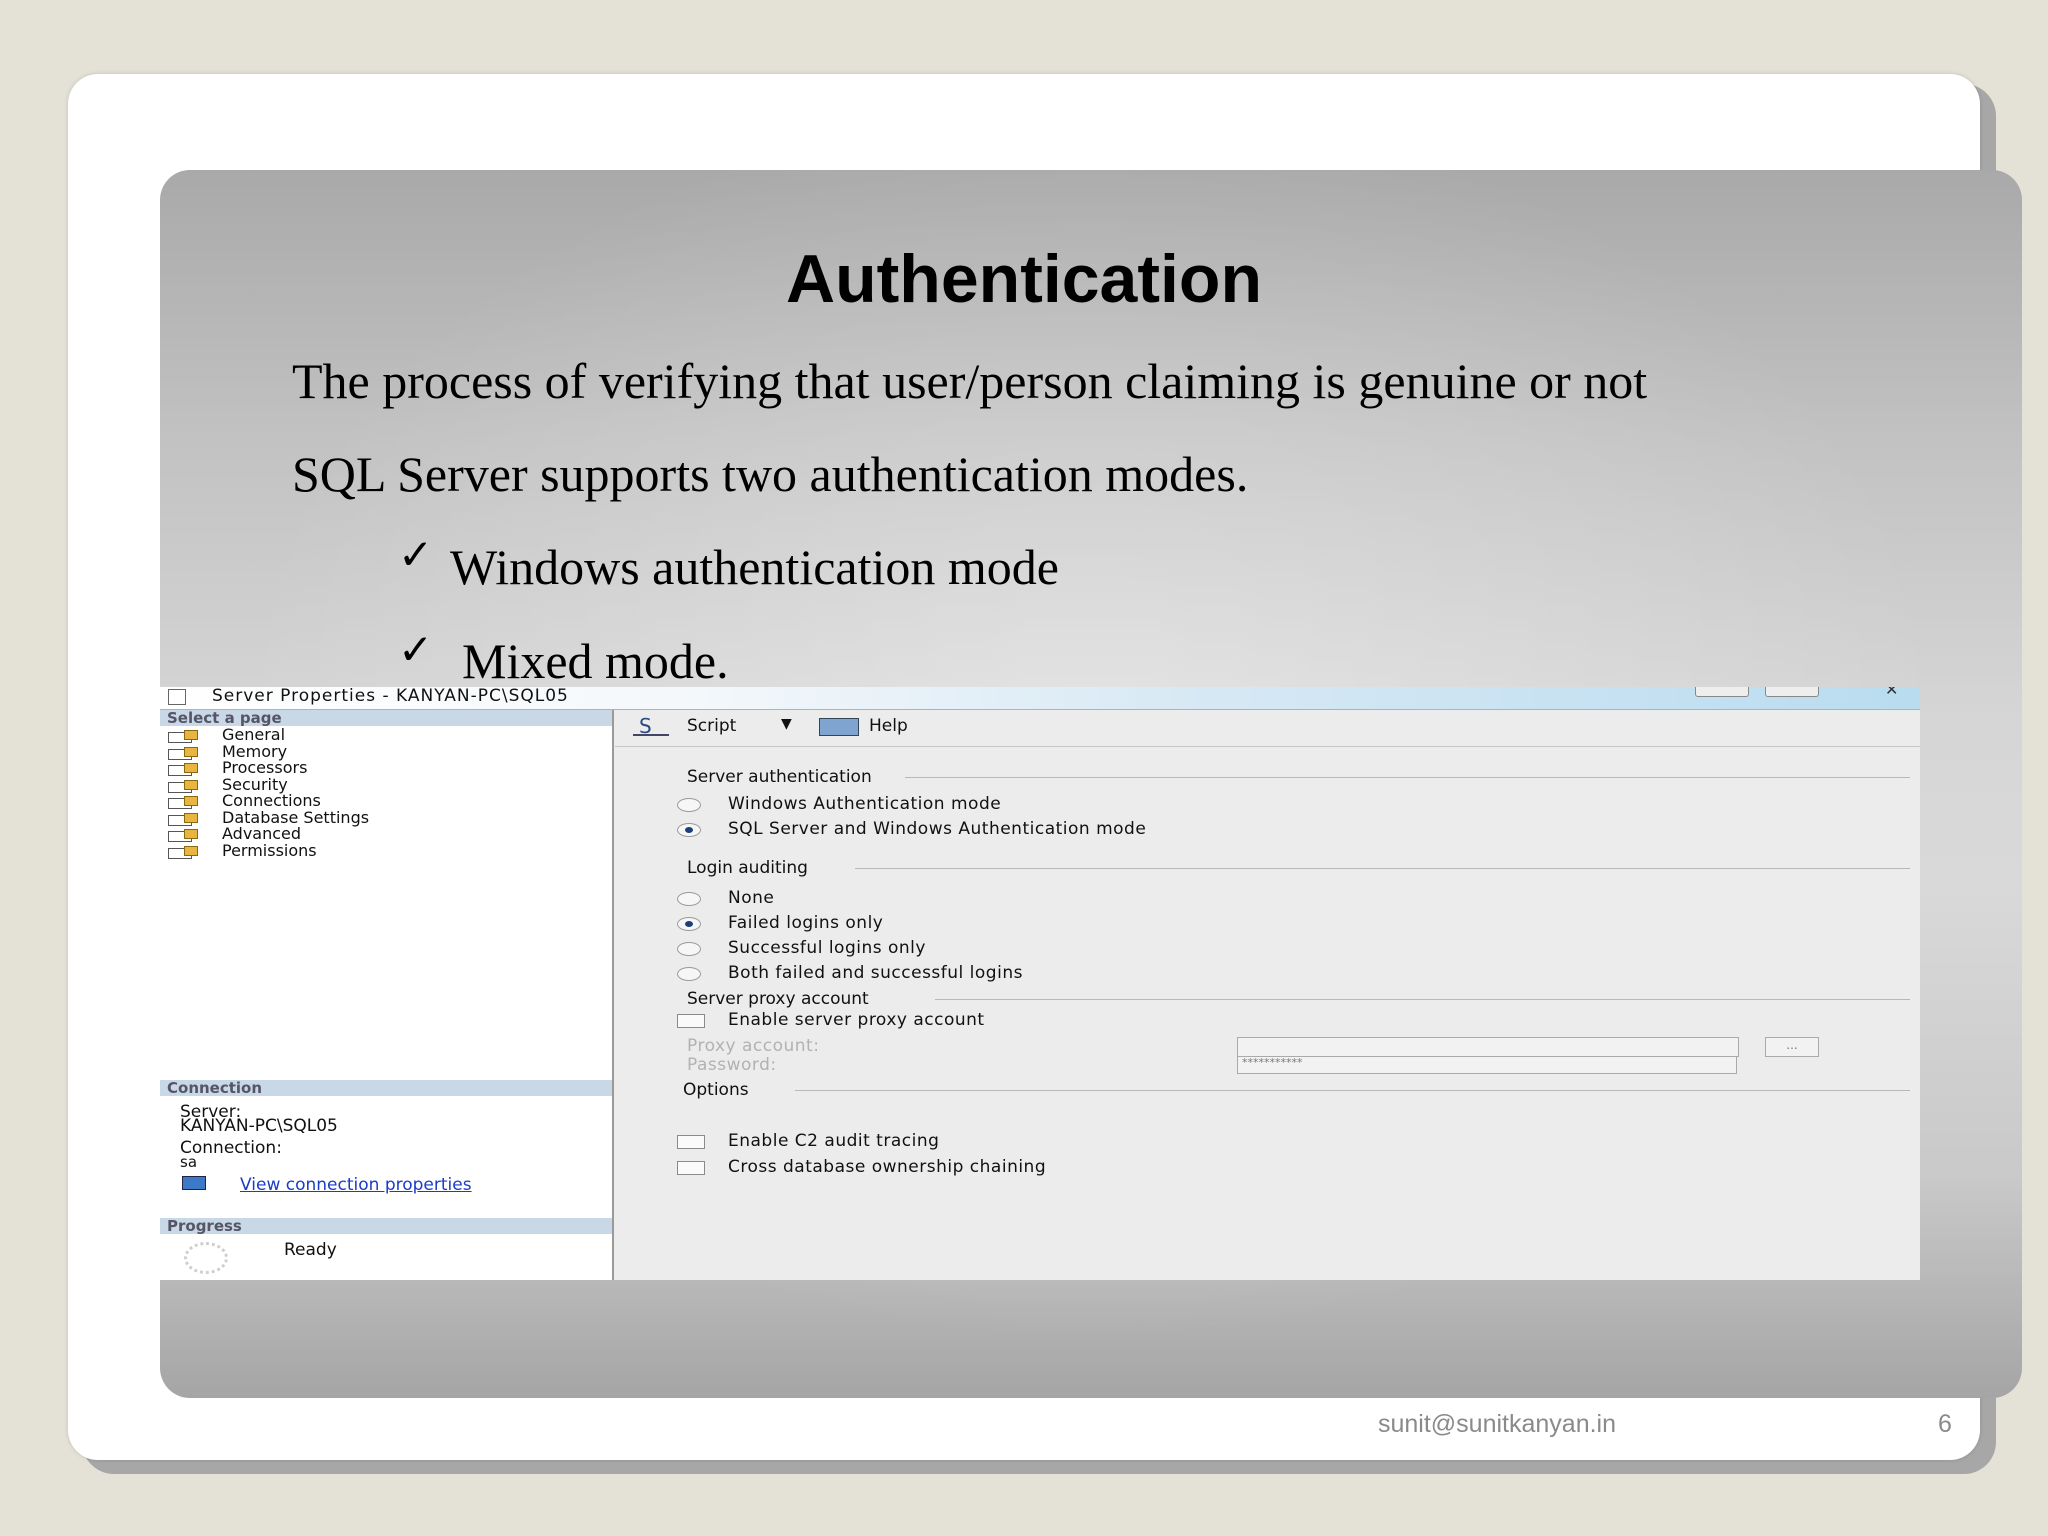 This screenshot has width=2048, height=1536. What do you see at coordinates (786, 724) in the screenshot?
I see `chevron-down-icon: ▼` at bounding box center [786, 724].